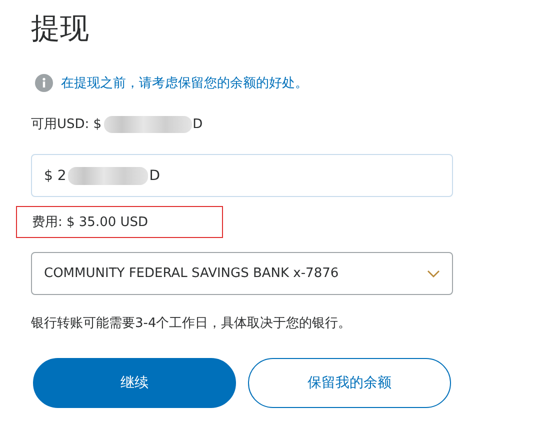 This screenshot has height=424, width=551. Describe the element at coordinates (242, 273) in the screenshot. I see `bank-select: COMMUNITY FEDERAL SAVINGS BANK x-7876` at that location.